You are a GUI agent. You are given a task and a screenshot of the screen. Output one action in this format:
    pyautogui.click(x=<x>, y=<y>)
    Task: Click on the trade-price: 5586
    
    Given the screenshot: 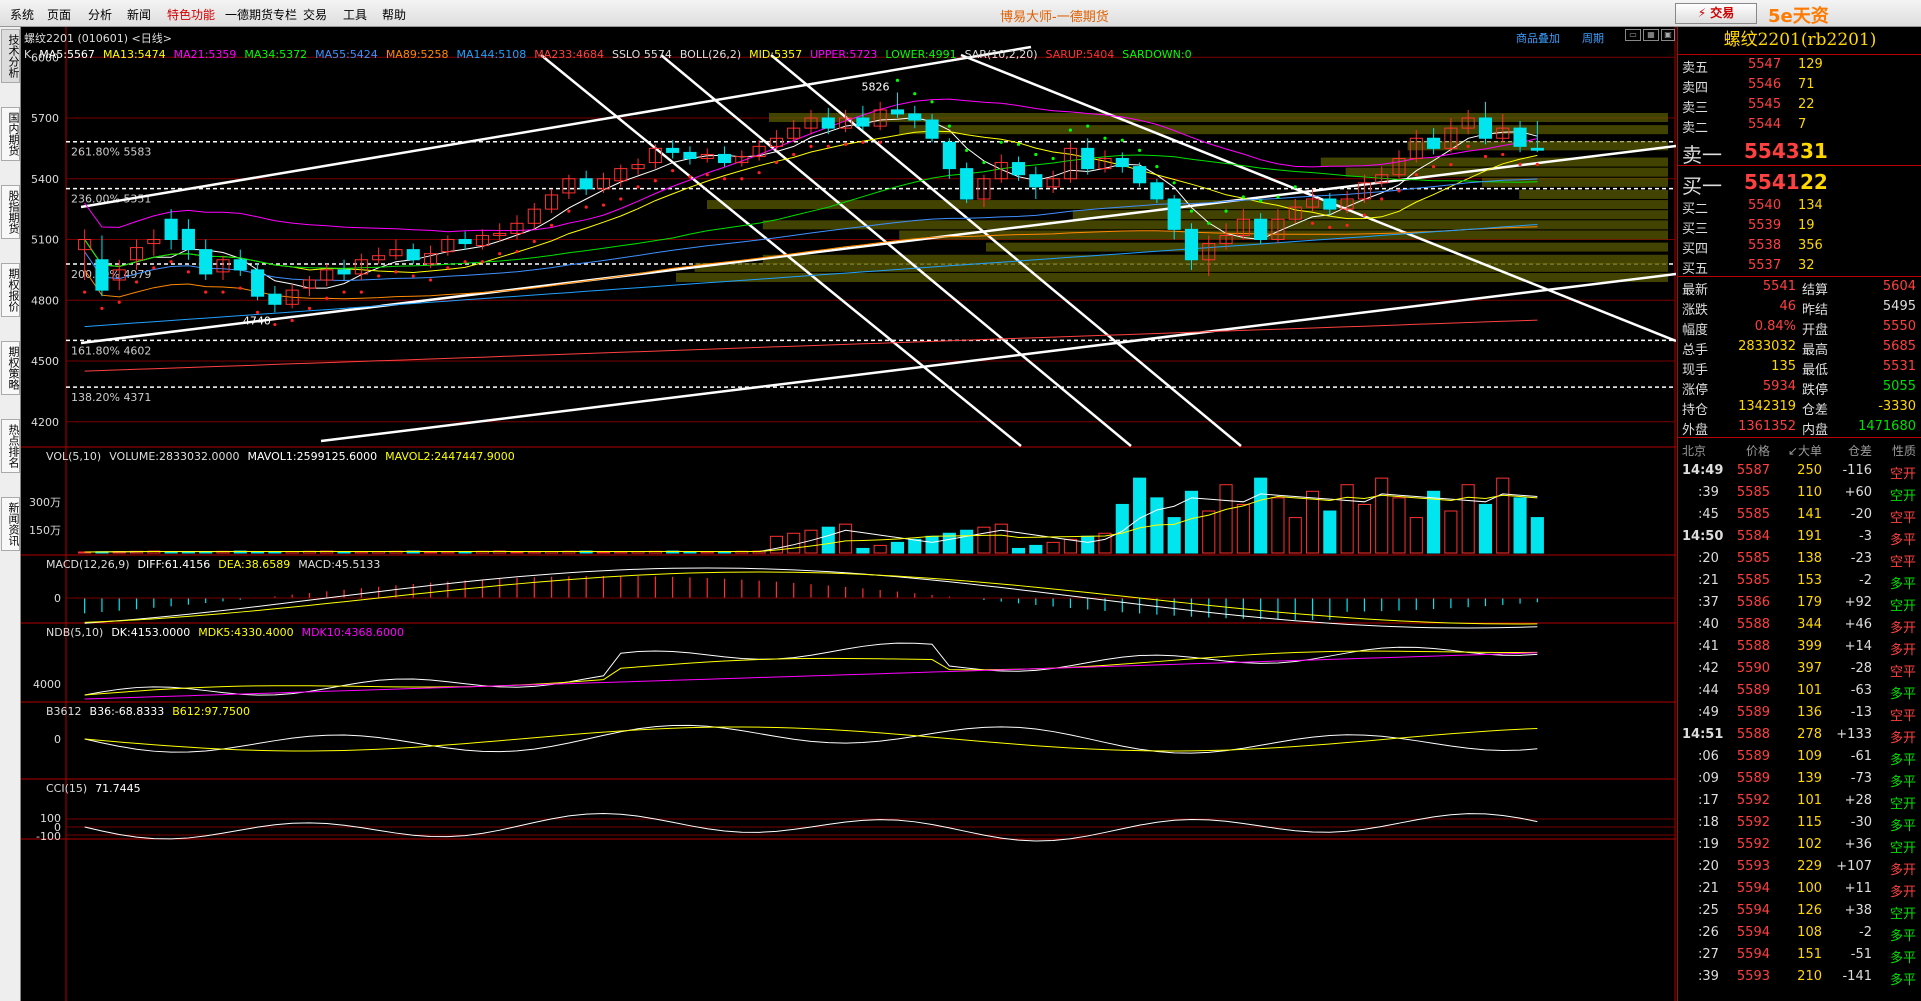 What is the action you would take?
    pyautogui.click(x=1753, y=602)
    